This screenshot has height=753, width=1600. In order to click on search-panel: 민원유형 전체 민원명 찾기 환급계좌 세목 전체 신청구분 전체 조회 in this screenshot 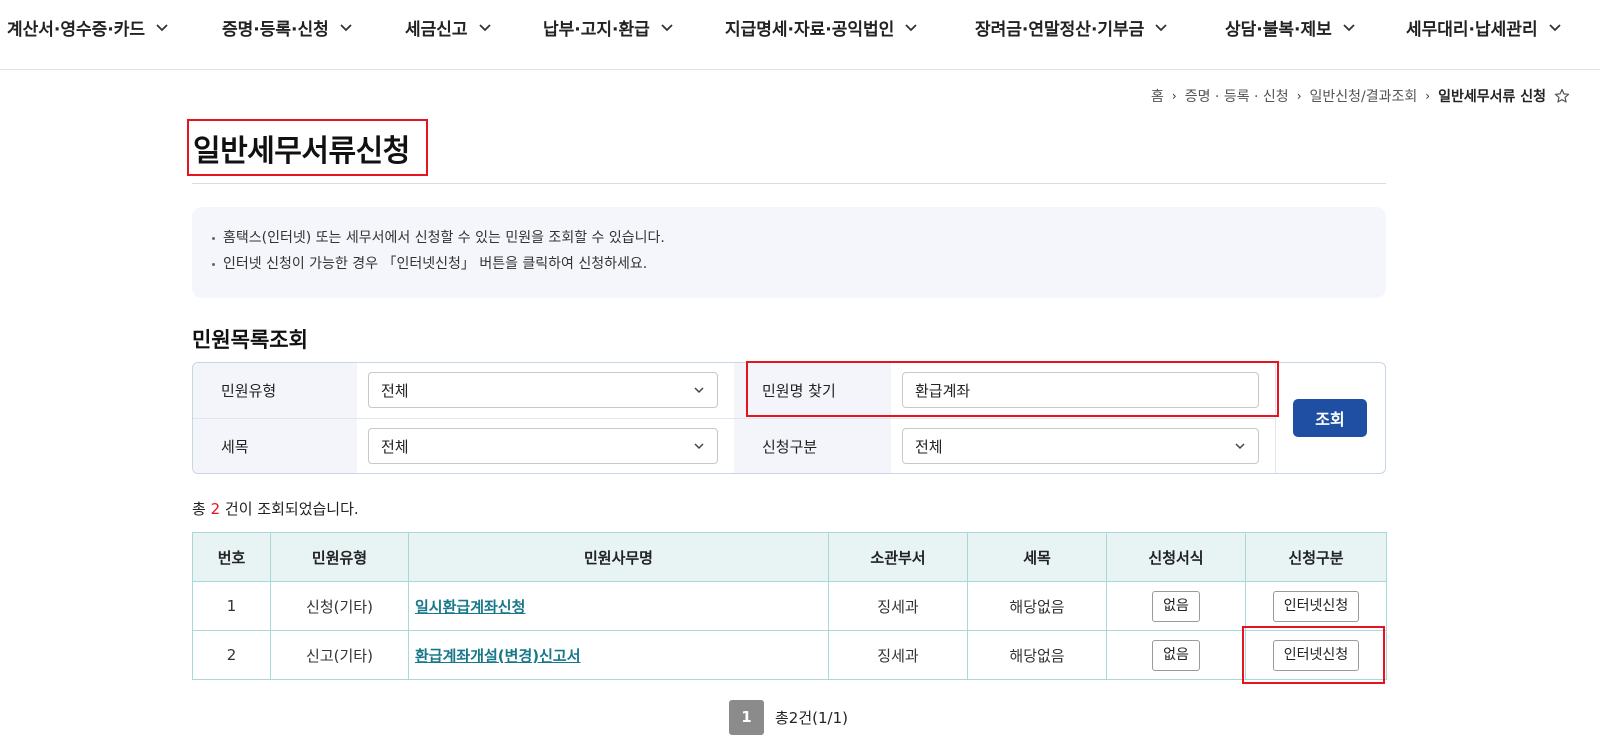, I will do `click(789, 418)`.